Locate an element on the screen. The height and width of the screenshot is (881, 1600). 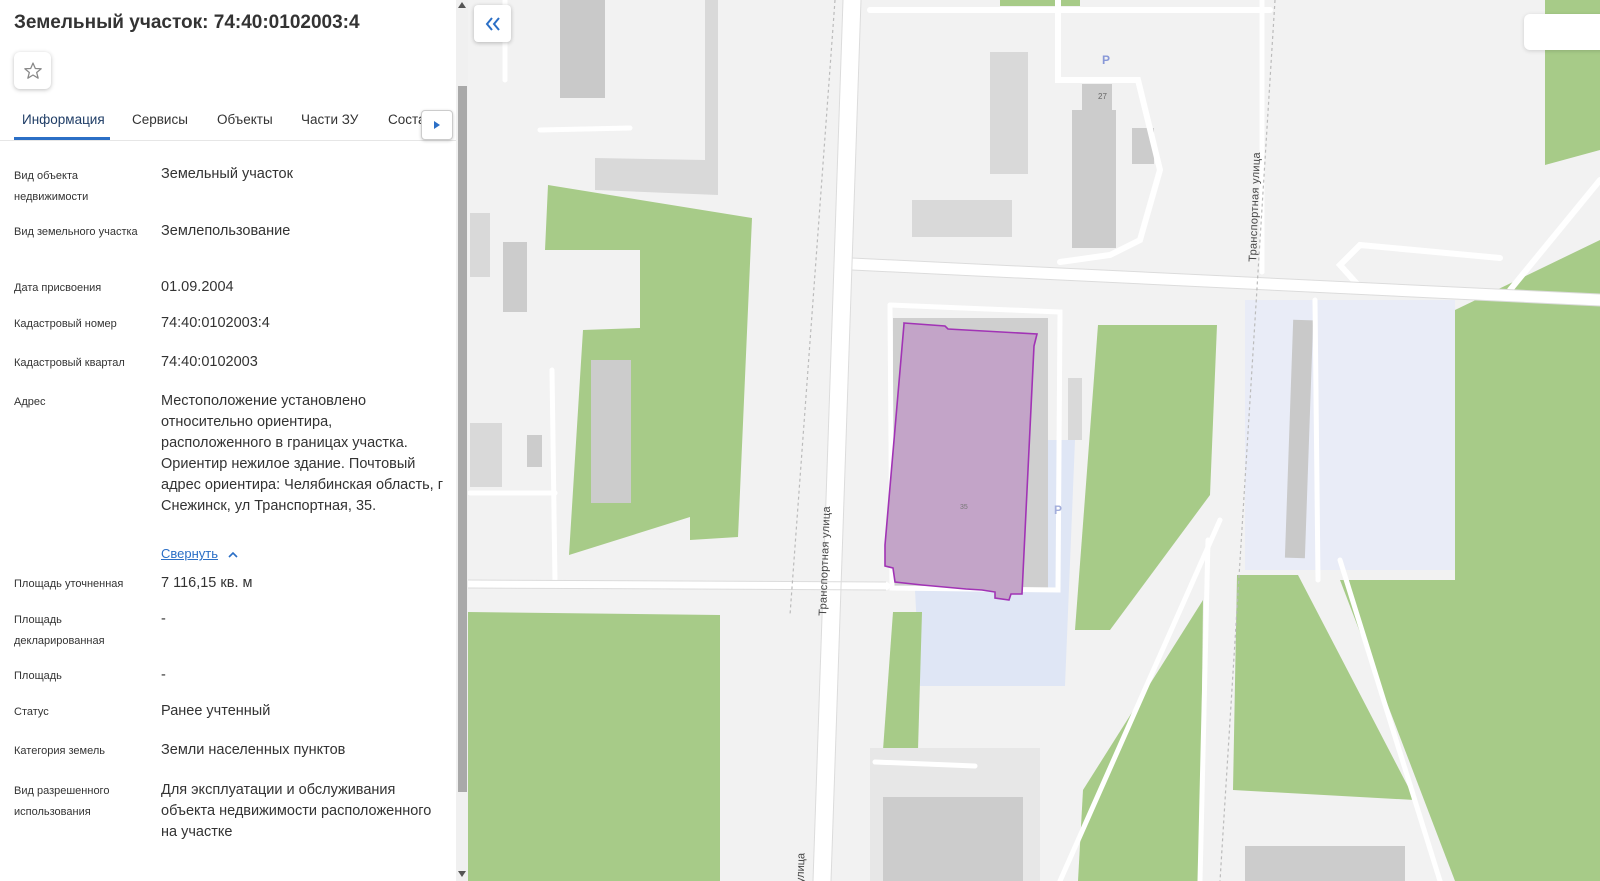
row-value-parcel-type: Землепользование is located at coordinates (226, 231).